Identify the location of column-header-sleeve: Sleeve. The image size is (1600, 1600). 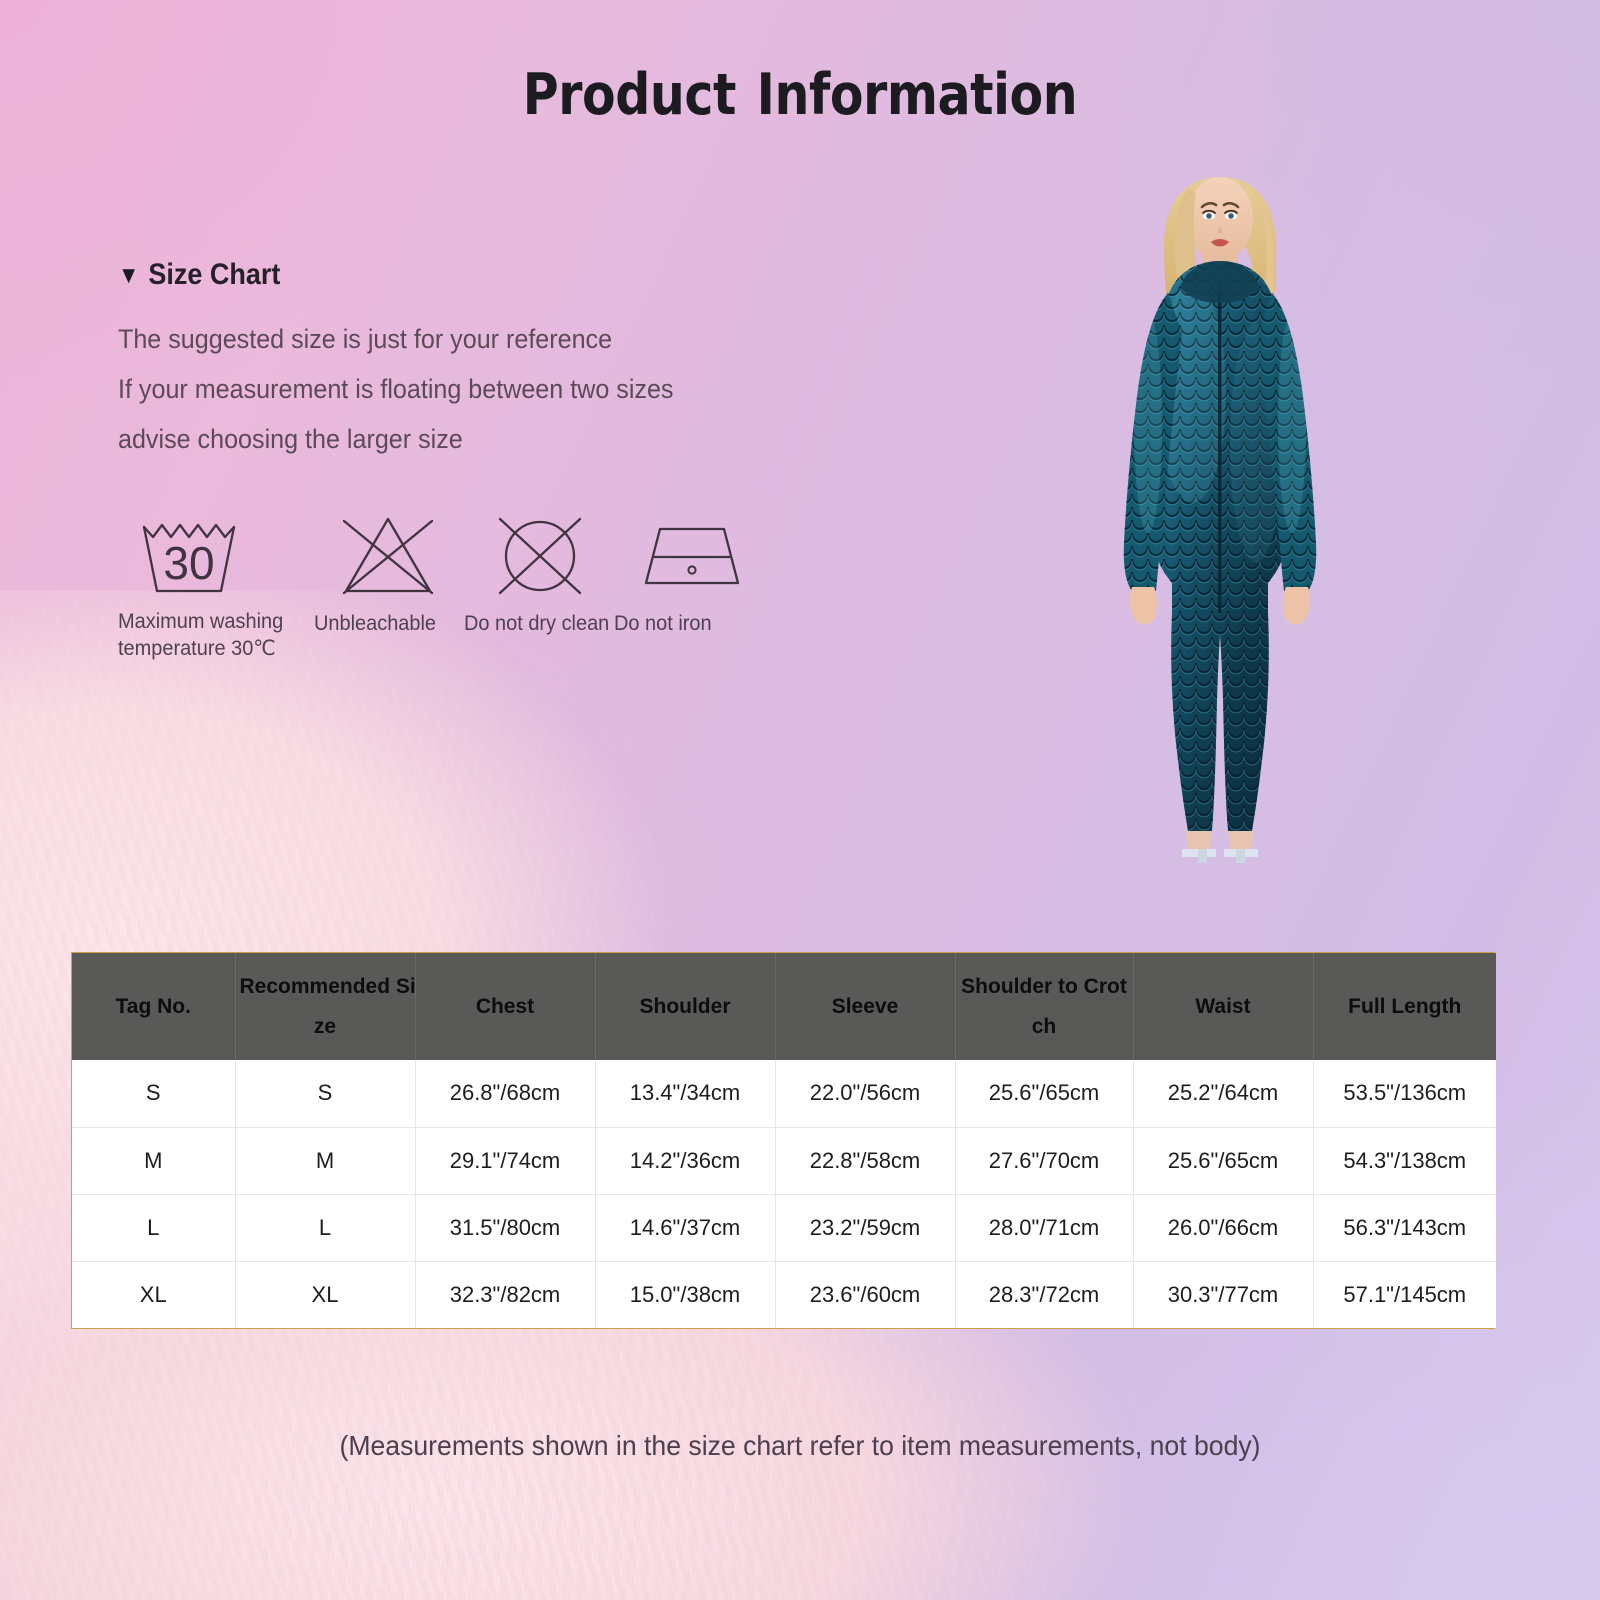
(865, 1006).